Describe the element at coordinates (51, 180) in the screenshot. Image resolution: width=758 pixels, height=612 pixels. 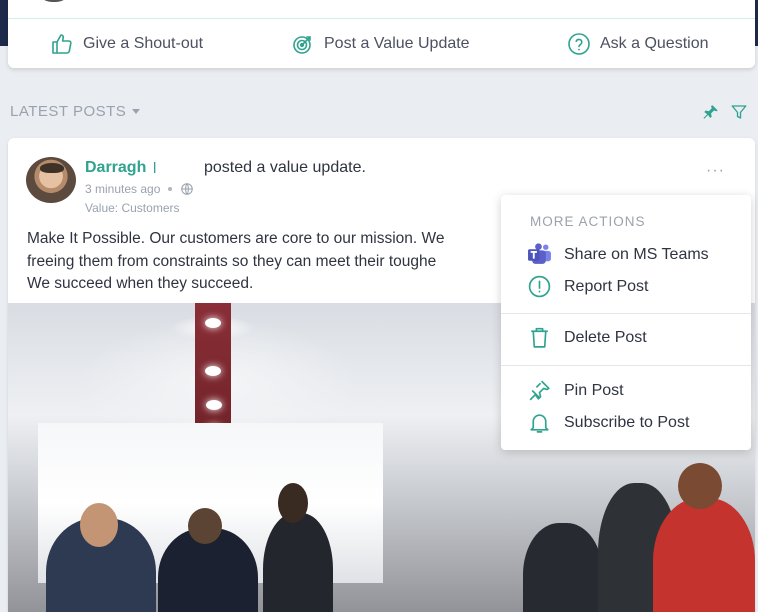
I see `avatar` at that location.